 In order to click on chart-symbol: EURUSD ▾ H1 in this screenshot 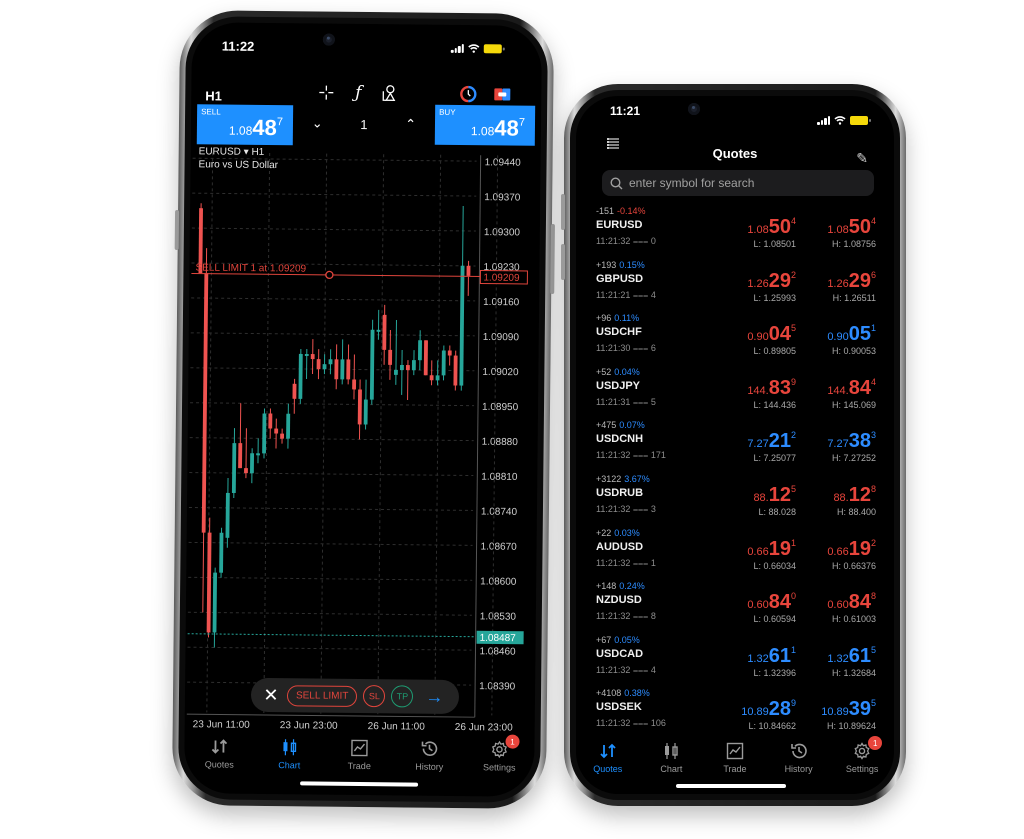, I will do `click(232, 152)`.